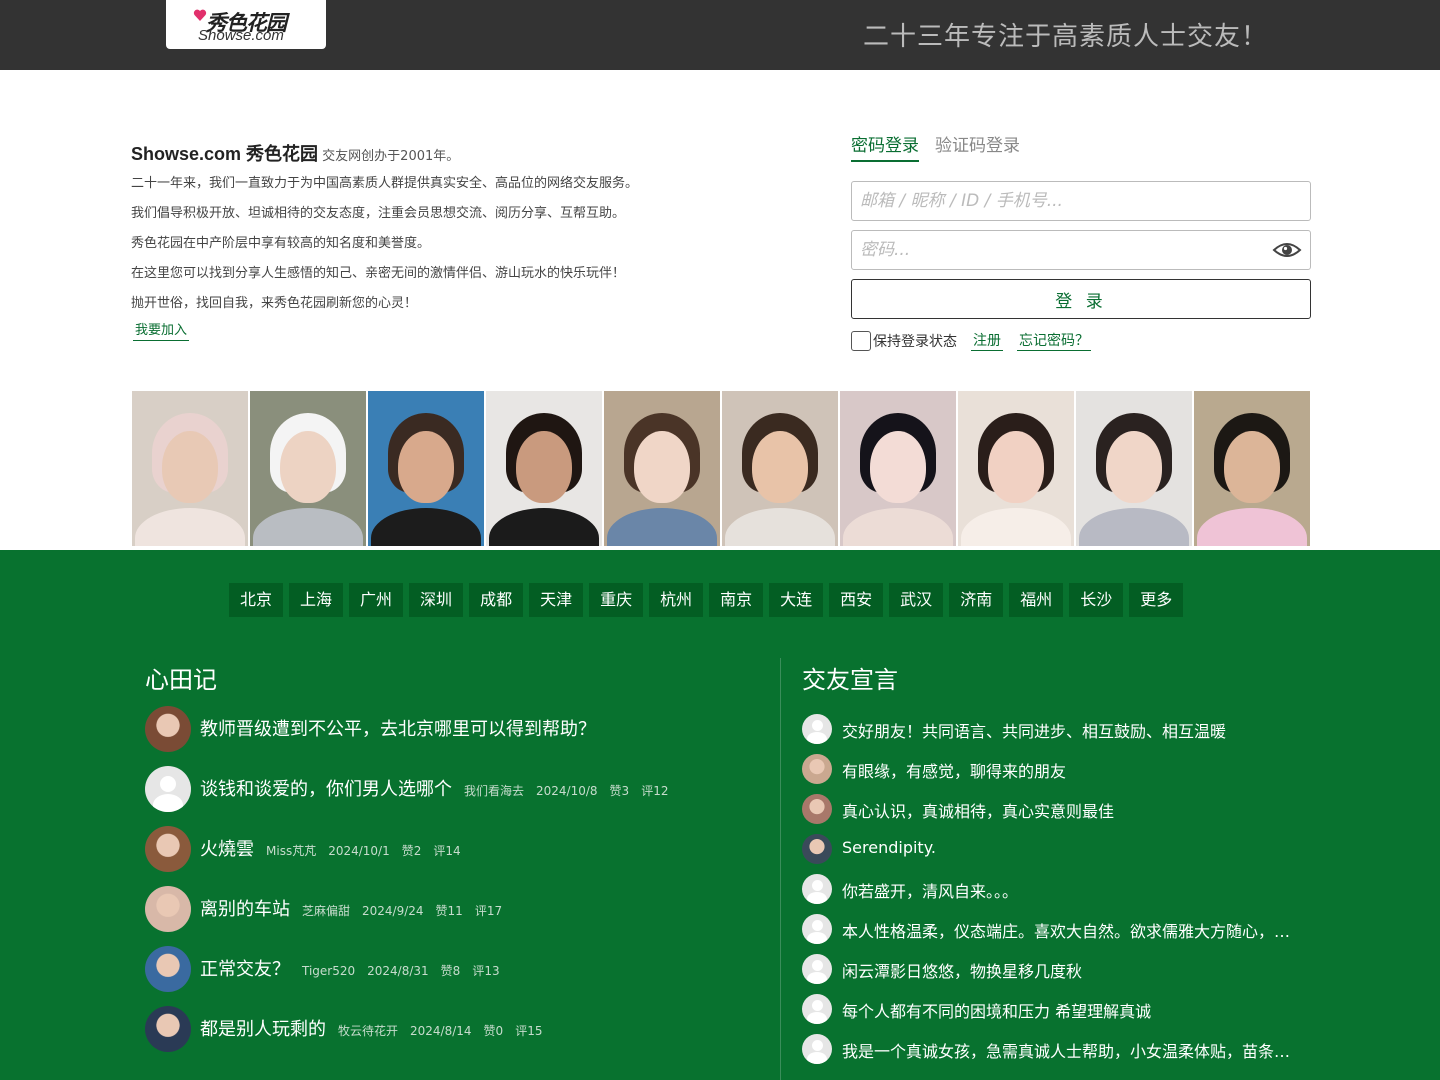  What do you see at coordinates (398, 729) in the screenshot?
I see `diary-title: 教师晋级遭到不公平，去北京哪里可以得到帮助？` at bounding box center [398, 729].